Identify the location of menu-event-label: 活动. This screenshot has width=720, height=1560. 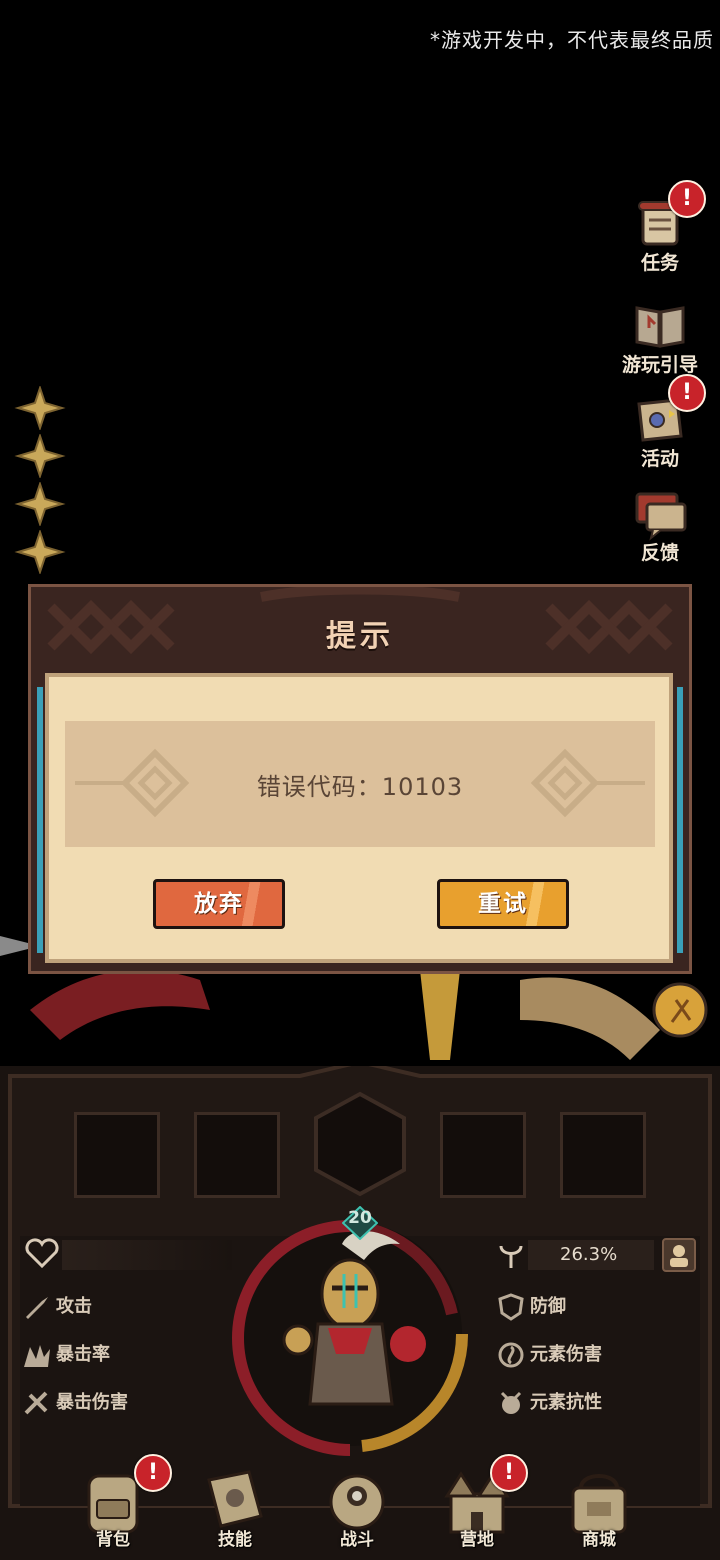
(659, 459).